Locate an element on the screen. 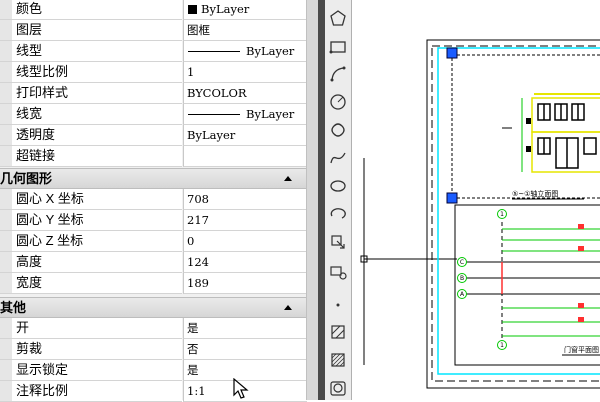 The height and width of the screenshot is (402, 600). property-row: 剪裁 否 is located at coordinates (153, 349).